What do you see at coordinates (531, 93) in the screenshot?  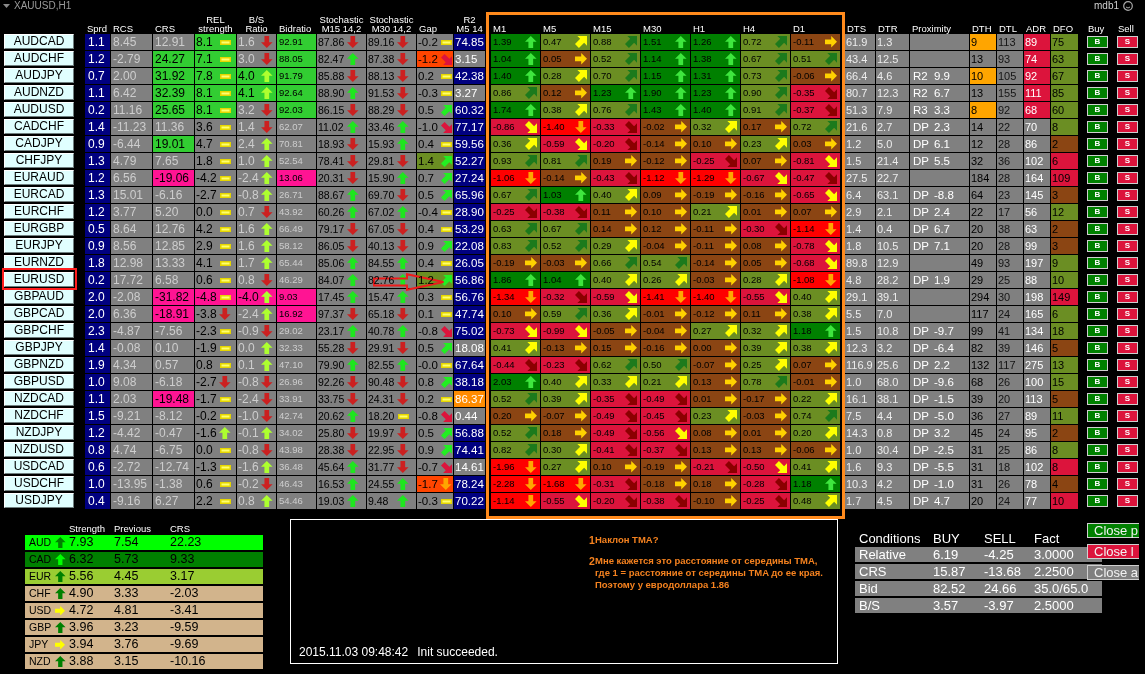 I see `up-right-arrow-icon` at bounding box center [531, 93].